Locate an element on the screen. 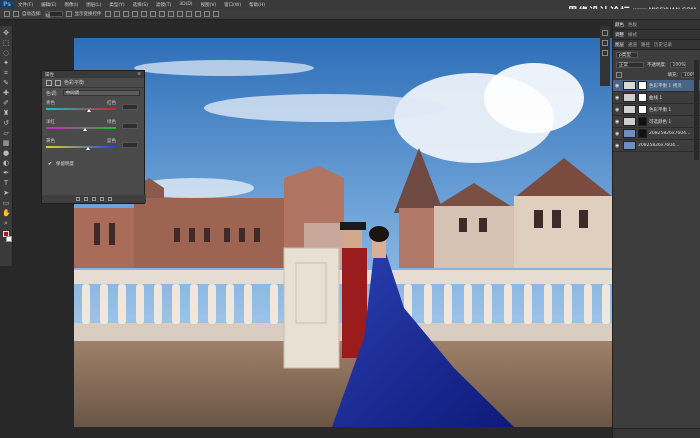 Image resolution: width=700 pixels, height=438 pixels. info-panel-icon is located at coordinates (605, 53).